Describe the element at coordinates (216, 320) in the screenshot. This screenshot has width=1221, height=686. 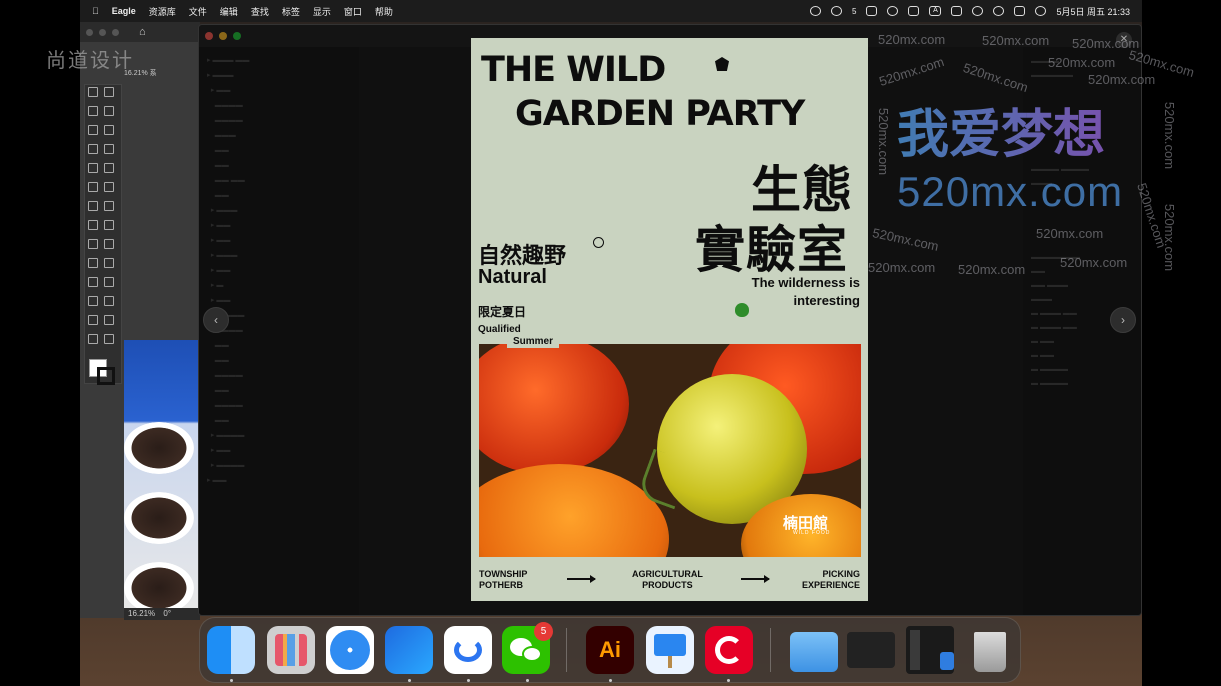
I see `previous-button: ‹` at that location.